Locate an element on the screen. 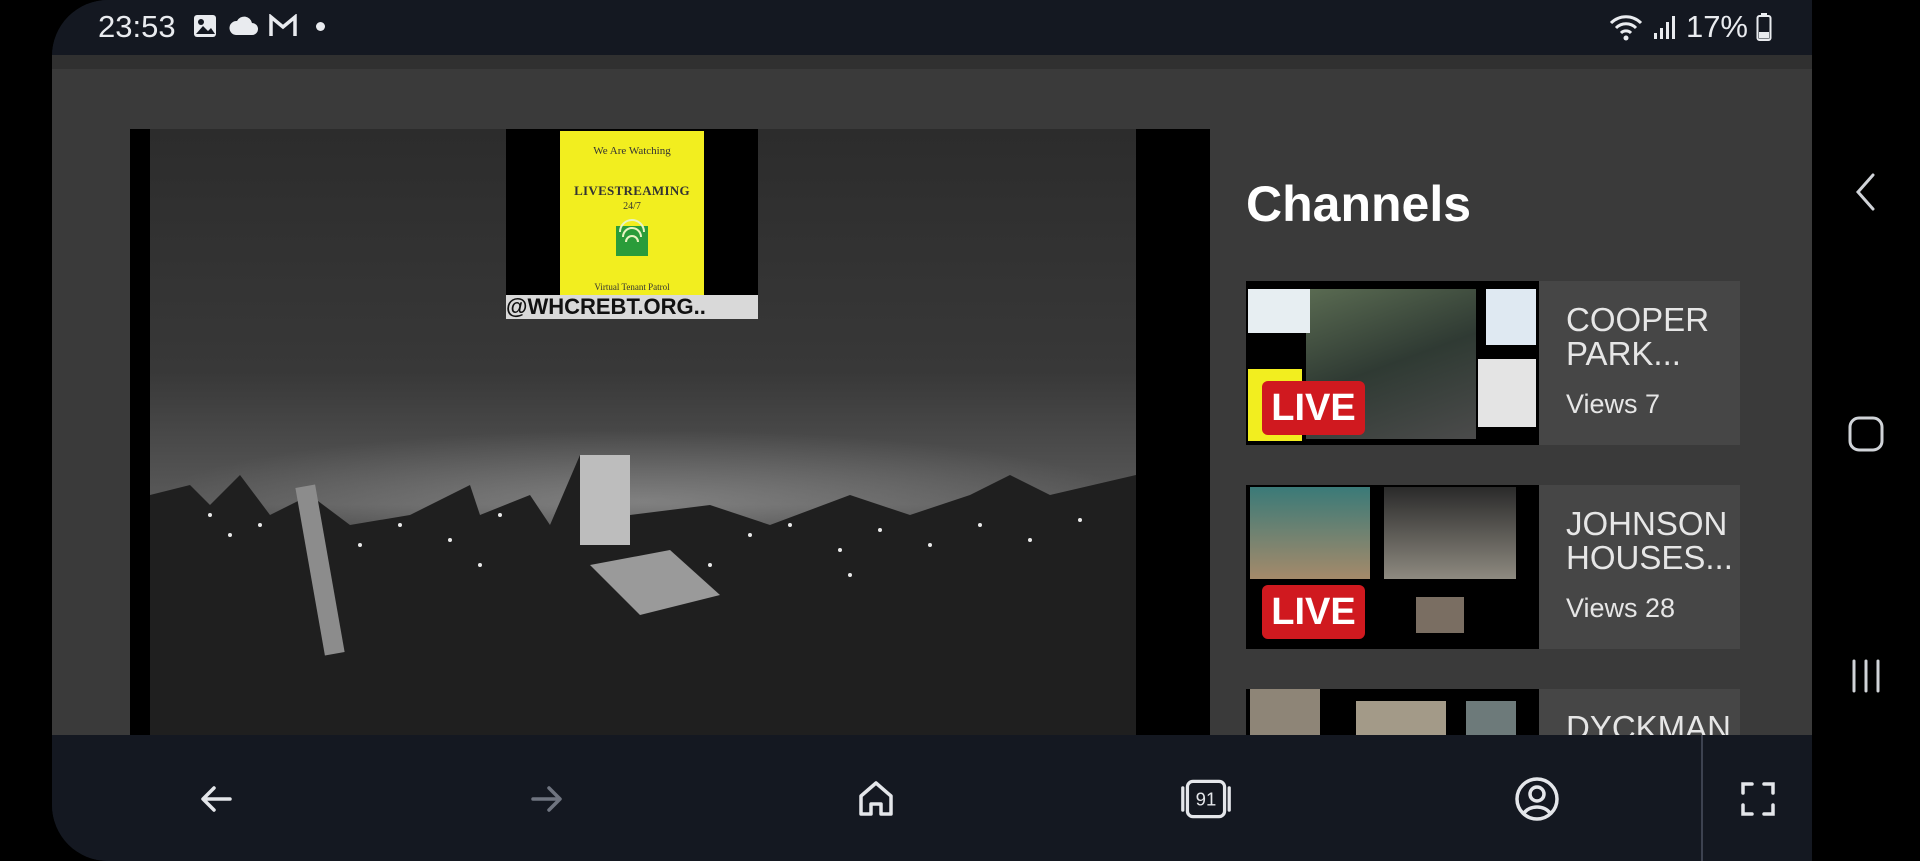  forward-icon is located at coordinates (546, 799).